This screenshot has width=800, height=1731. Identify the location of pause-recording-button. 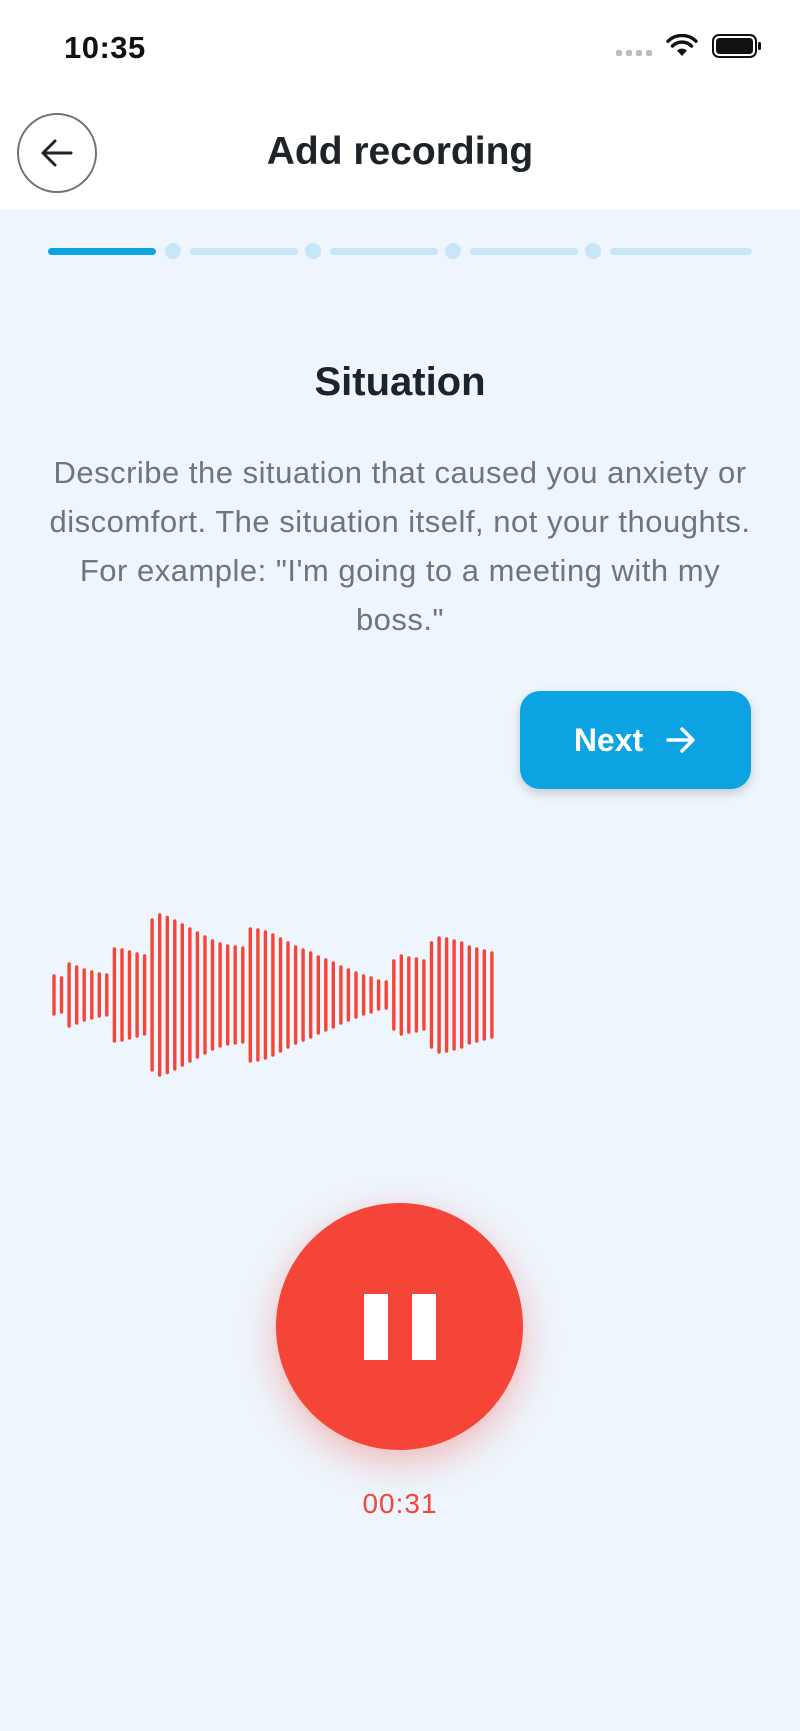
(399, 1326).